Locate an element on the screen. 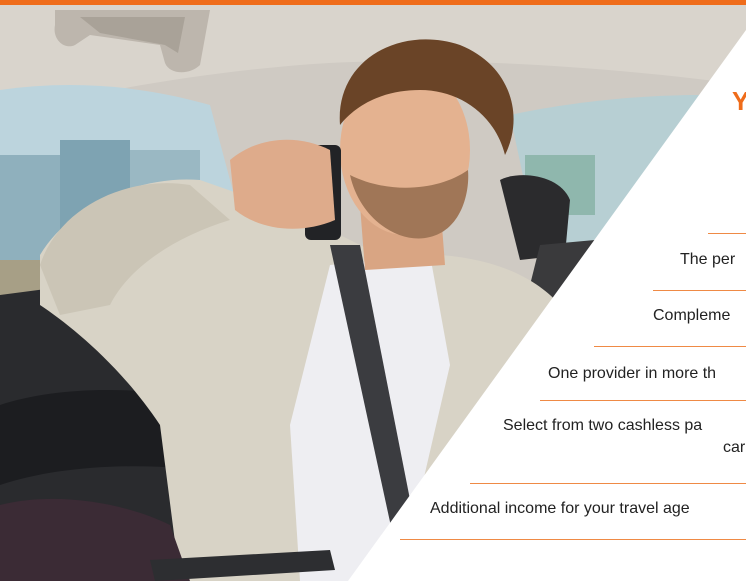  feature-item: Compleme is located at coordinates (692, 315).